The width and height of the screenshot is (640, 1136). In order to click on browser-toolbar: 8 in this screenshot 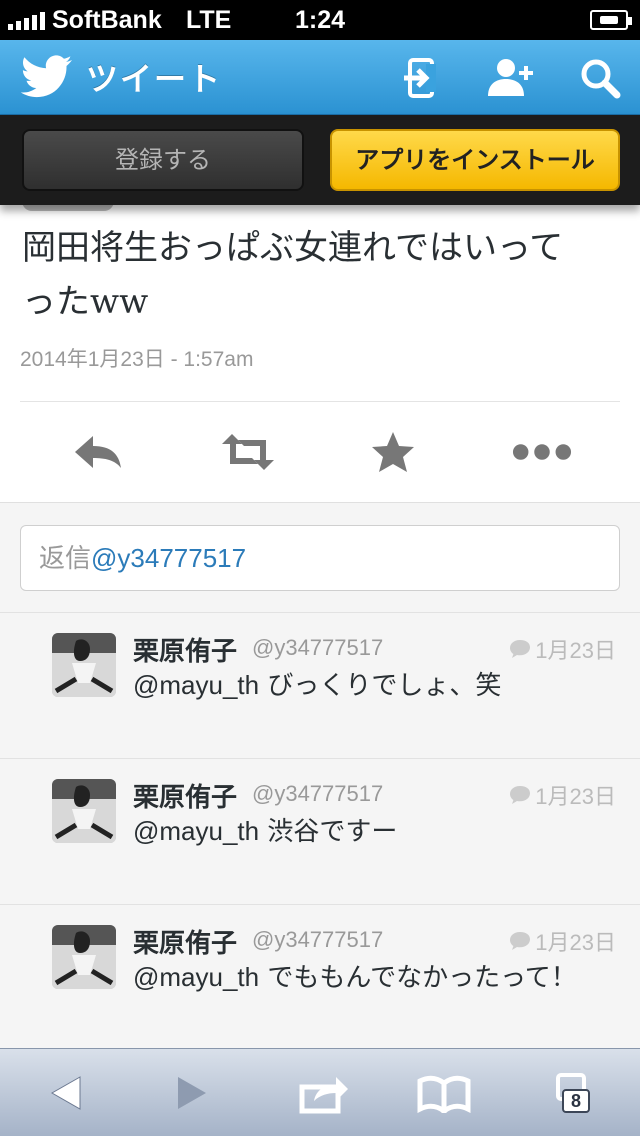, I will do `click(320, 1092)`.